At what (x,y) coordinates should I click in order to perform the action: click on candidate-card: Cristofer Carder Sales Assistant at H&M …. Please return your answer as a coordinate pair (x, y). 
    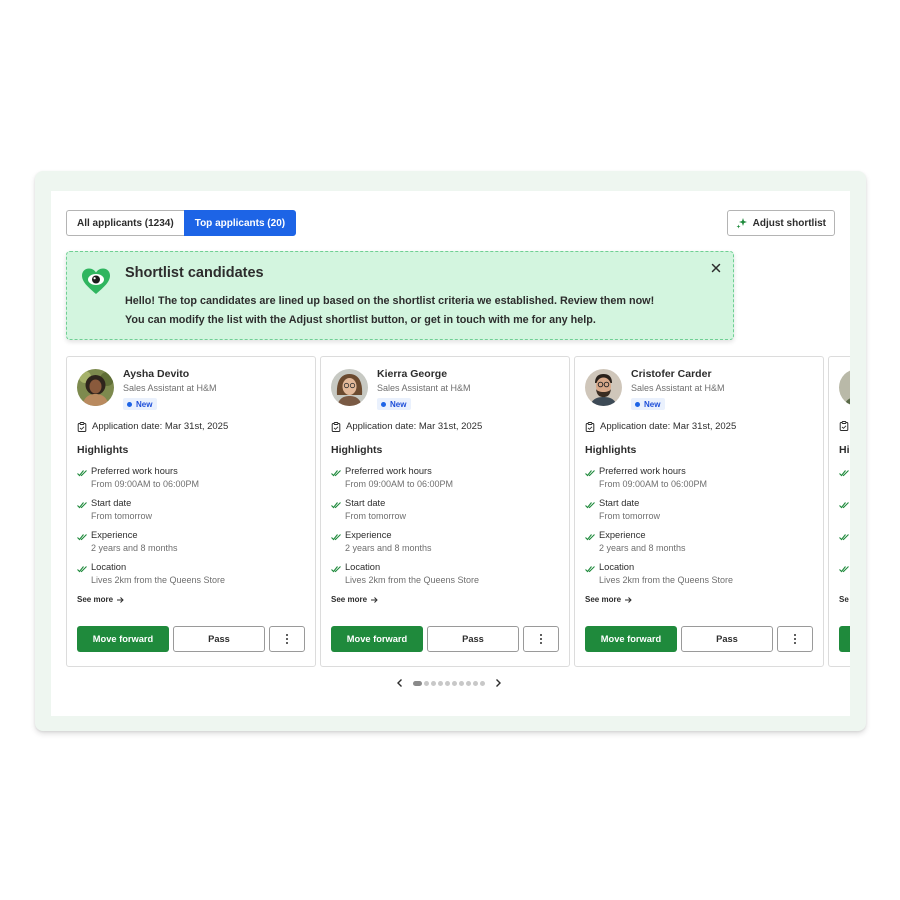
    Looking at the image, I should click on (699, 511).